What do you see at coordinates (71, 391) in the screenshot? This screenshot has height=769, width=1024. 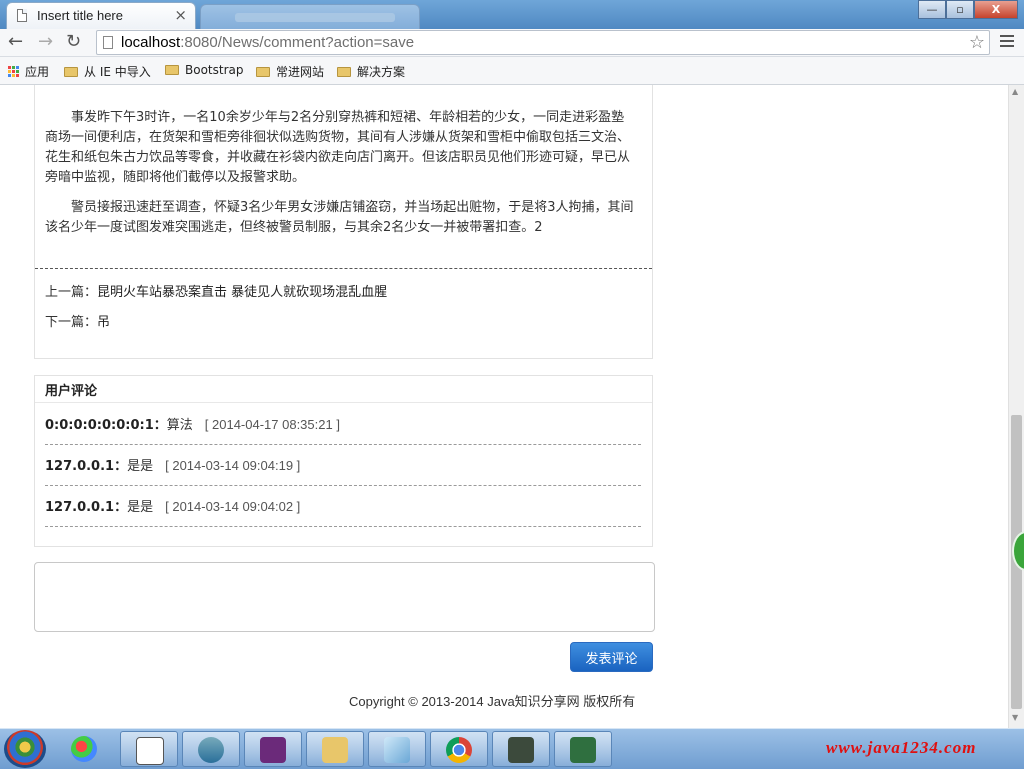 I see `comments-heading: 用户评论` at bounding box center [71, 391].